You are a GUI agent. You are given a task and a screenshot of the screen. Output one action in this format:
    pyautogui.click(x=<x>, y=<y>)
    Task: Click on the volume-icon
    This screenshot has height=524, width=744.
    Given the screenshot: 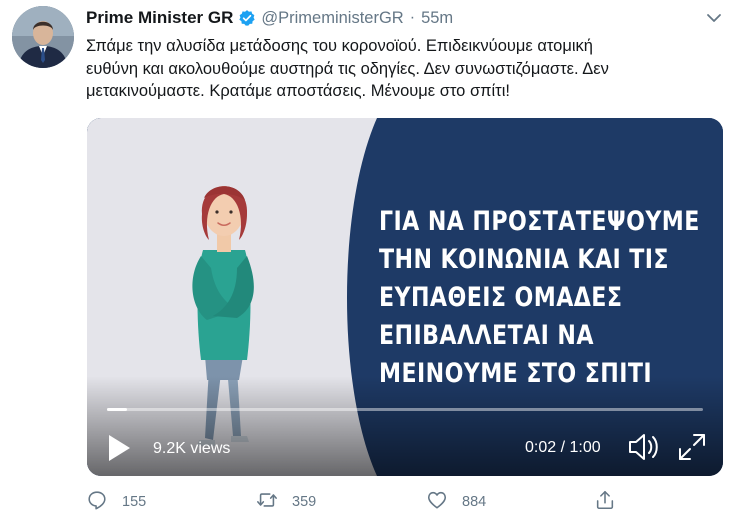 What is the action you would take?
    pyautogui.click(x=644, y=447)
    